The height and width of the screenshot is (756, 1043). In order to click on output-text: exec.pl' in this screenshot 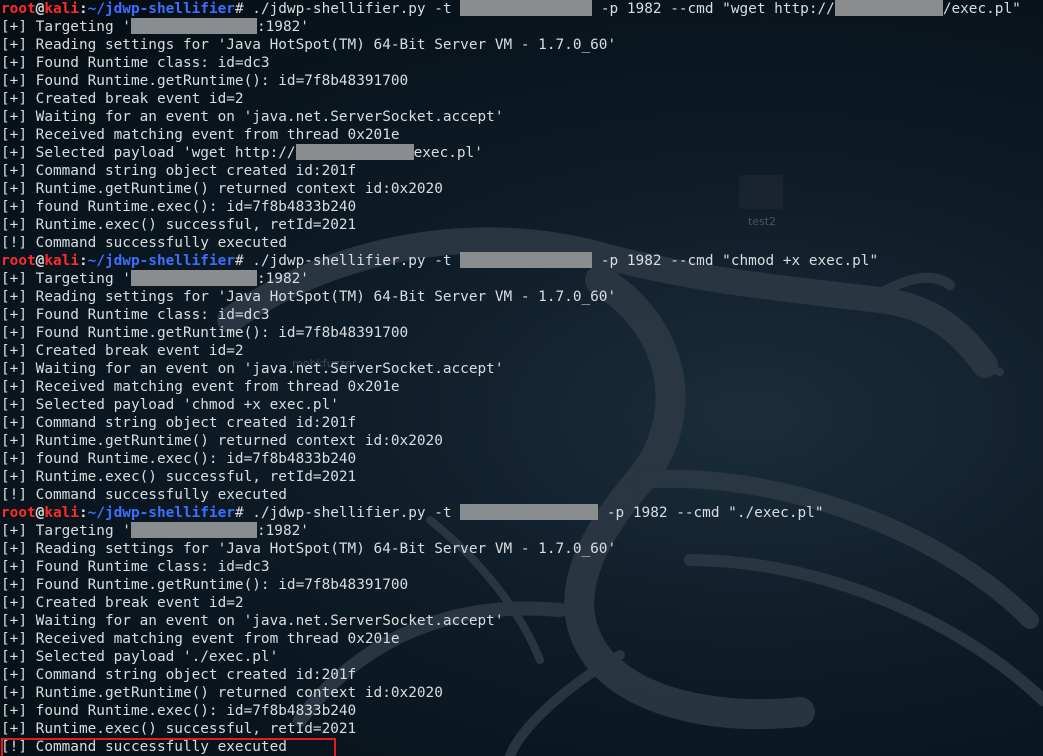, I will do `click(448, 153)`.